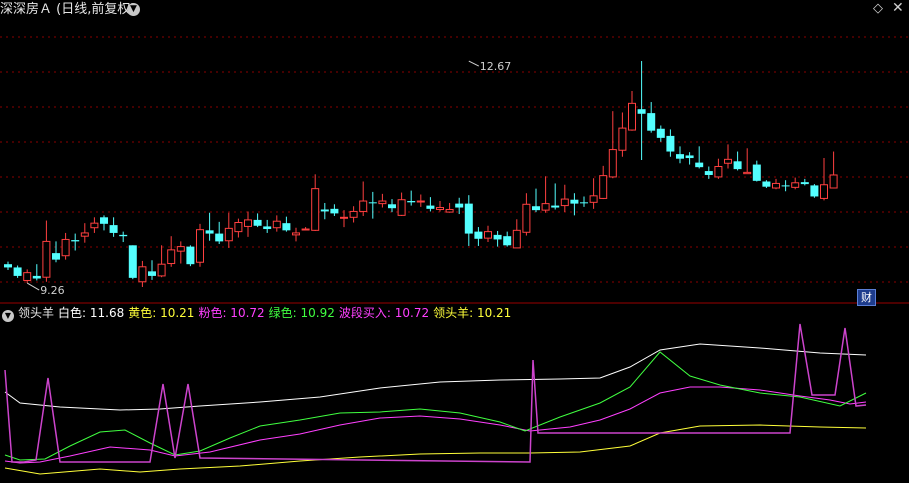 Image resolution: width=909 pixels, height=483 pixels. I want to click on finance-badge: 财, so click(866, 297).